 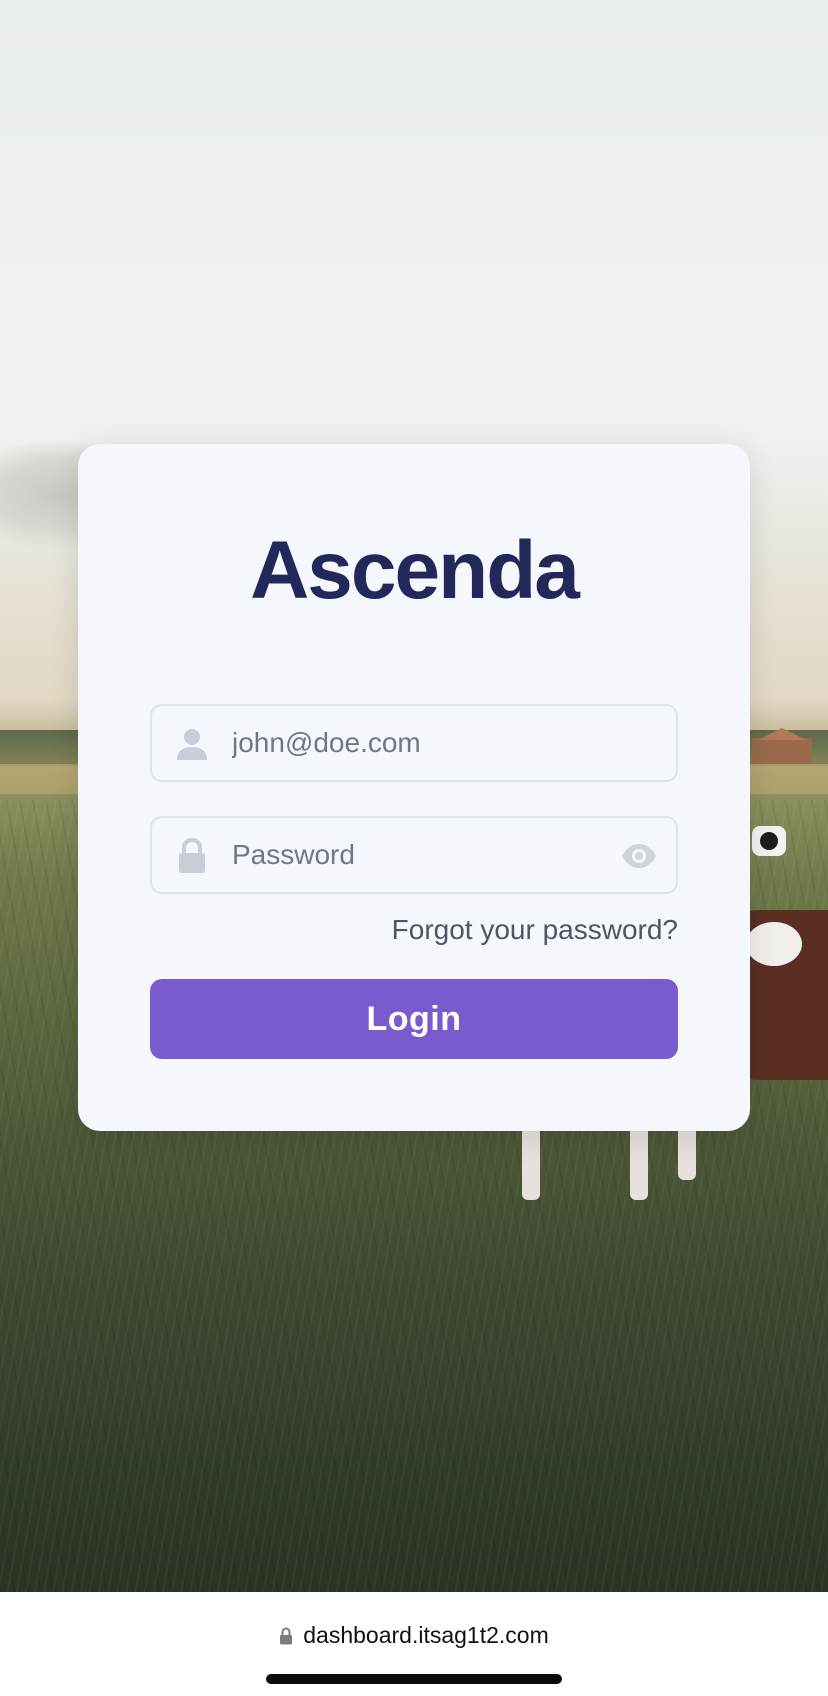 I want to click on email-input, so click(x=412, y=743).